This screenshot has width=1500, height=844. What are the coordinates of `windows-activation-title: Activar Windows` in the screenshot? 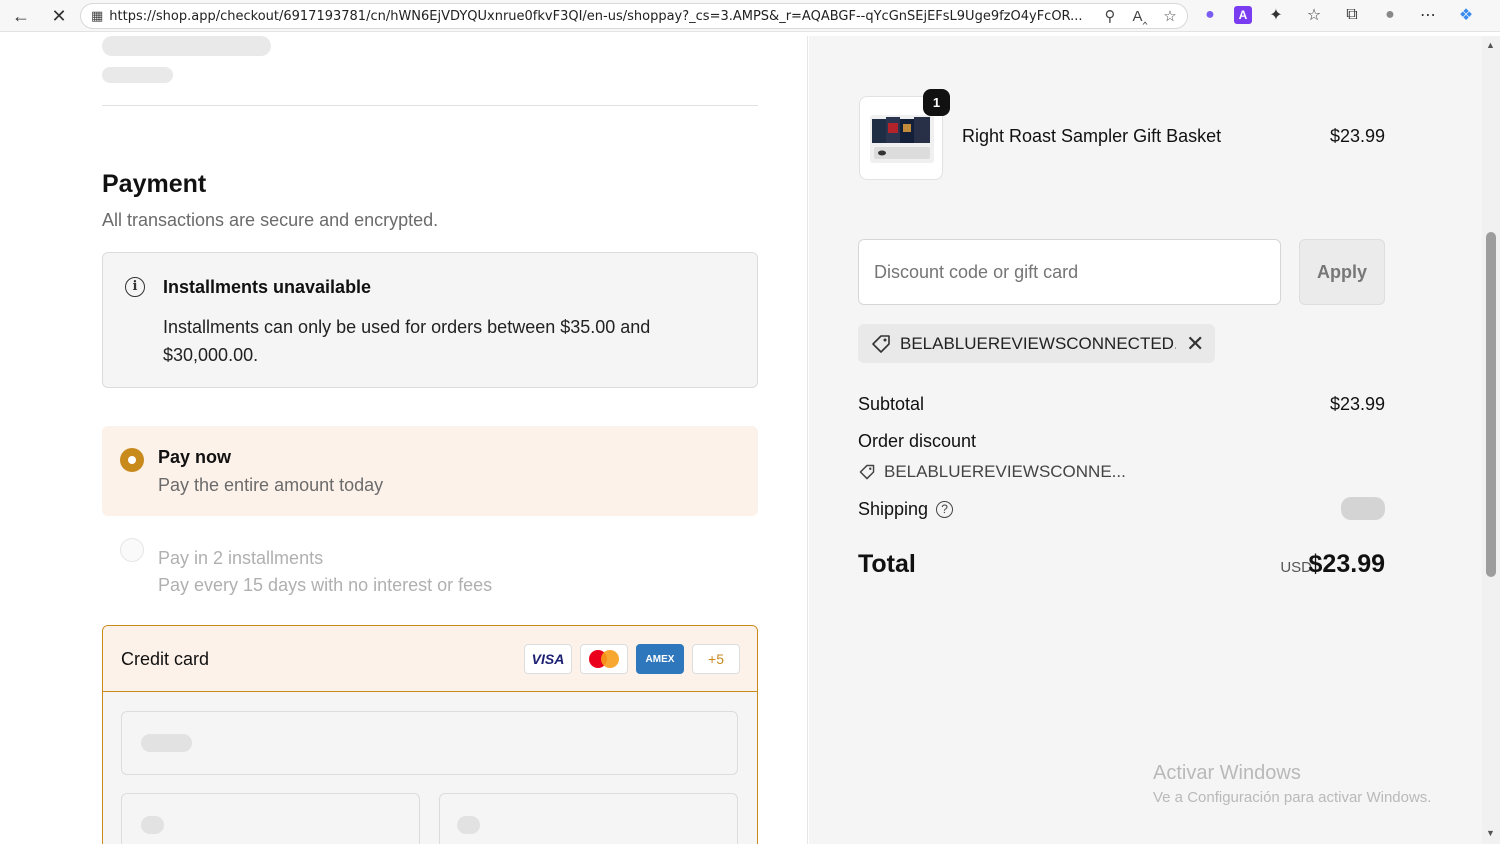 It's located at (1227, 773).